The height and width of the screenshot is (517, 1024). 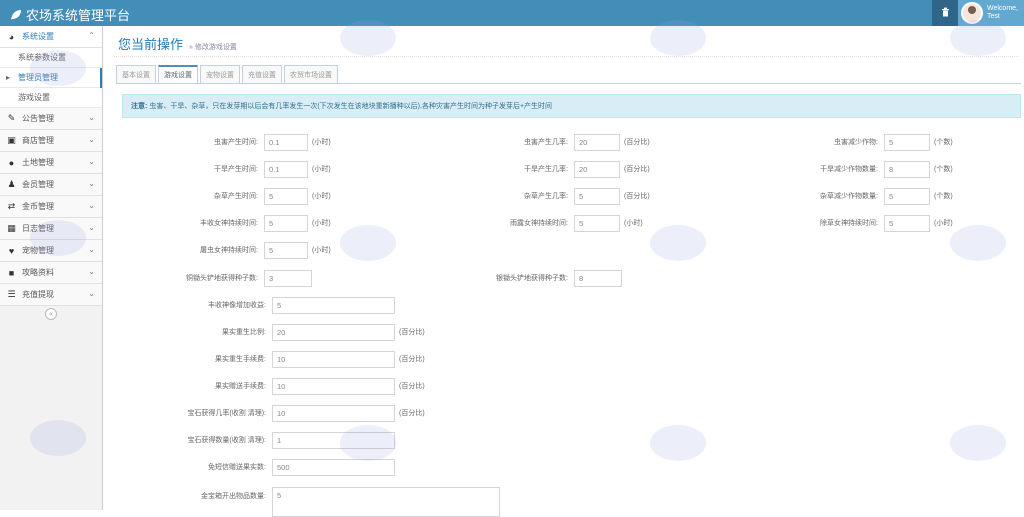 What do you see at coordinates (333, 413) in the screenshot?
I see `gem-chance-input: 10` at bounding box center [333, 413].